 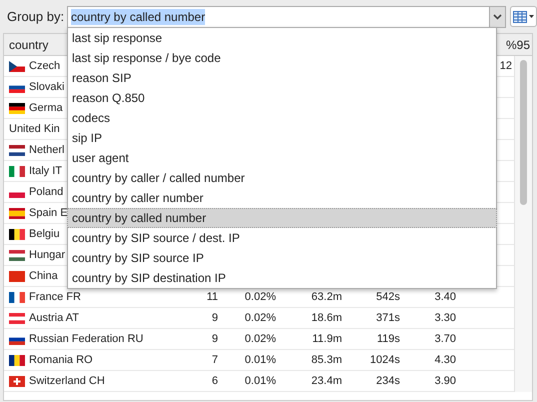 I want to click on table-cell-text: 6, so click(x=215, y=381).